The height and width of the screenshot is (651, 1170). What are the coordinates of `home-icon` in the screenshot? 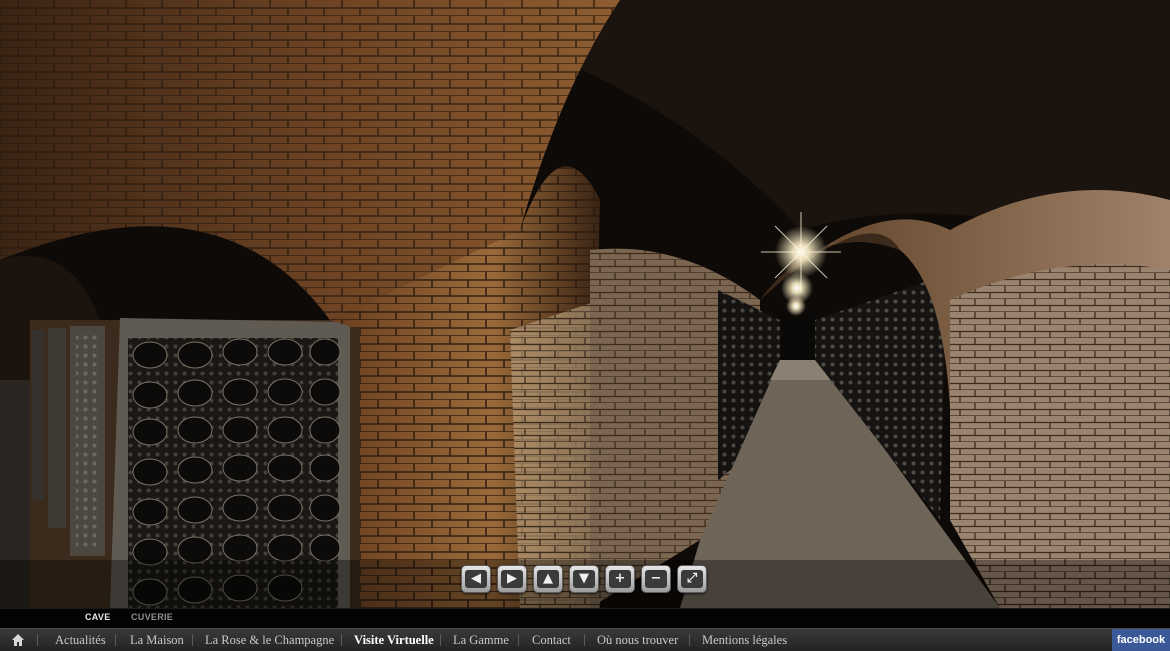 It's located at (18, 640).